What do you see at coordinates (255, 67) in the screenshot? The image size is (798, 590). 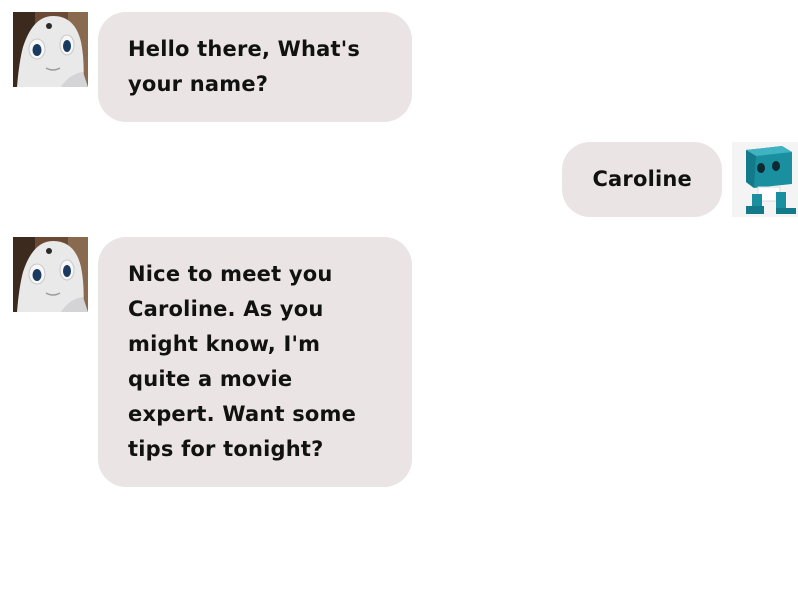 I see `bot-message-bubble: Hello there, What's your name?` at bounding box center [255, 67].